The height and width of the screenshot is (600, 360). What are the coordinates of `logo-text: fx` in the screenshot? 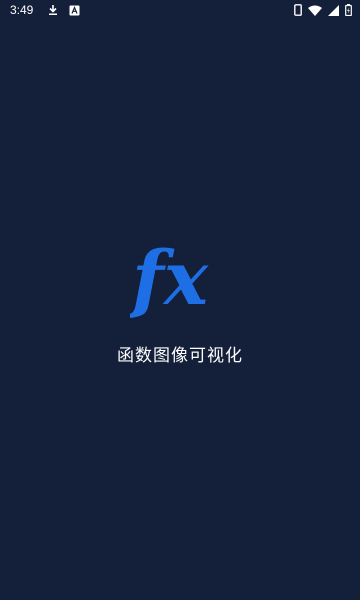 It's located at (169, 279).